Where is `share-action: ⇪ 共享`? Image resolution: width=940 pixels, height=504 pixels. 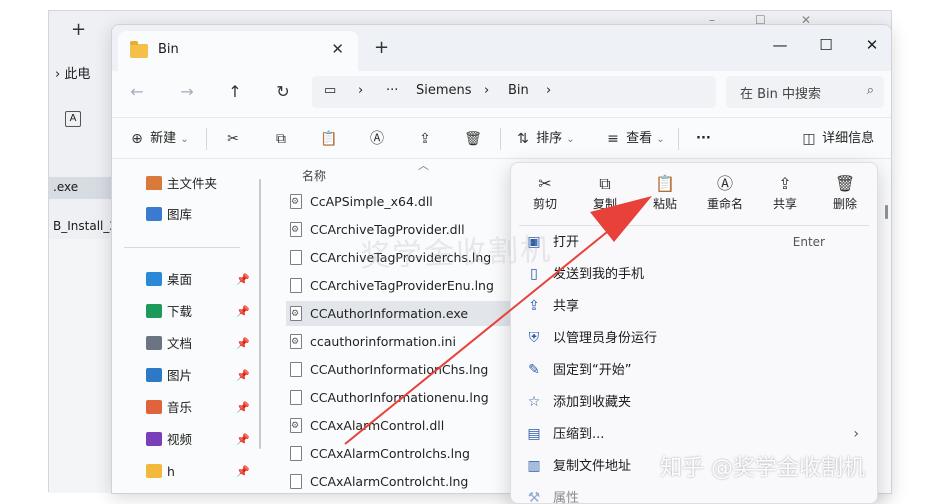 share-action: ⇪ 共享 is located at coordinates (785, 196).